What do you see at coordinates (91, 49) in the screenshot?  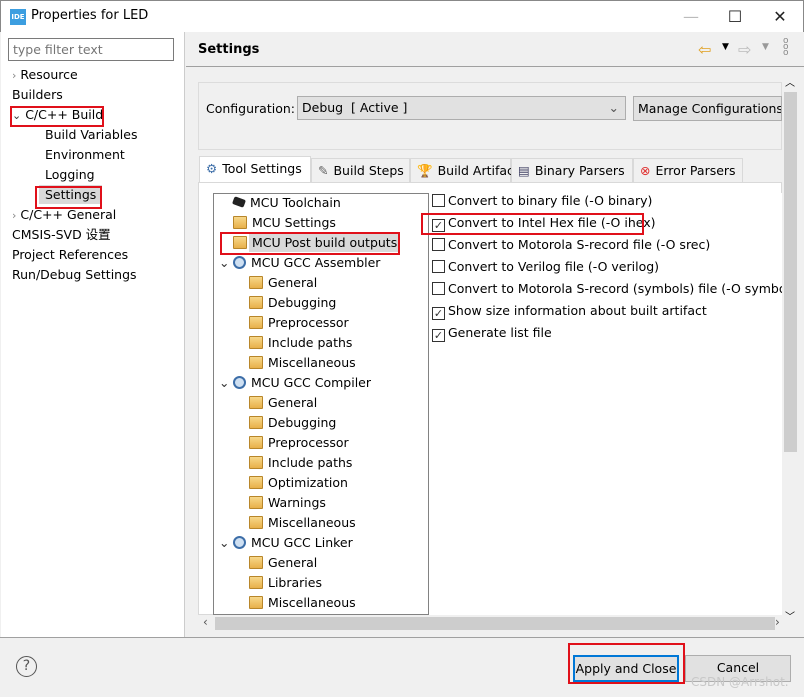 I see `filter-input` at bounding box center [91, 49].